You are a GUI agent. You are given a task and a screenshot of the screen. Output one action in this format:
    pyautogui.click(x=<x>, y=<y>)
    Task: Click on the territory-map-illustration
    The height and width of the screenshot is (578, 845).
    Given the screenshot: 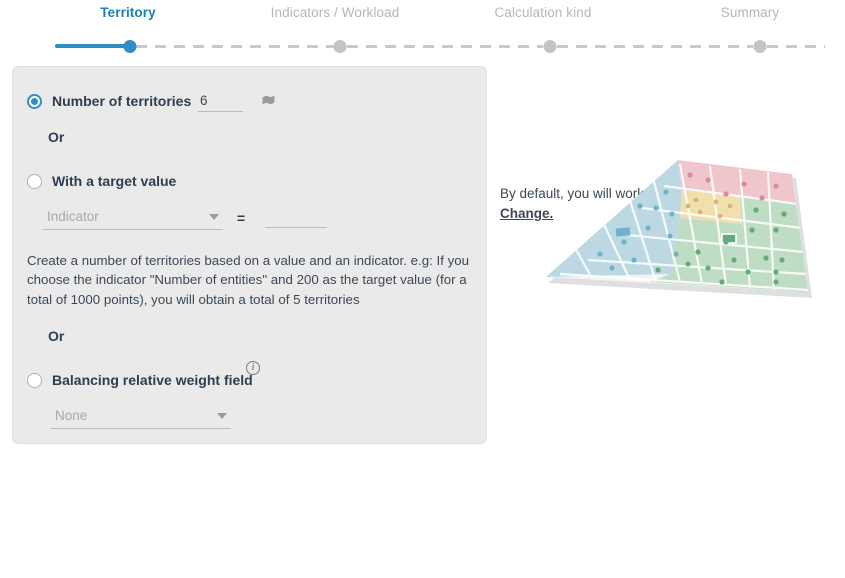 What is the action you would take?
    pyautogui.click(x=685, y=244)
    